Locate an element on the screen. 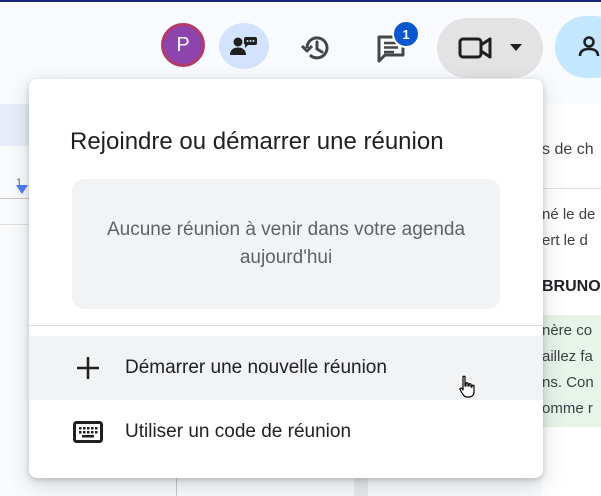 This screenshot has height=496, width=601. side-panel-suggestion-line: aillez fa is located at coordinates (567, 356).